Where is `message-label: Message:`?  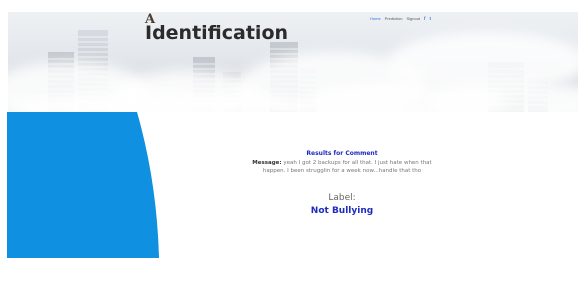 message-label: Message: is located at coordinates (267, 163).